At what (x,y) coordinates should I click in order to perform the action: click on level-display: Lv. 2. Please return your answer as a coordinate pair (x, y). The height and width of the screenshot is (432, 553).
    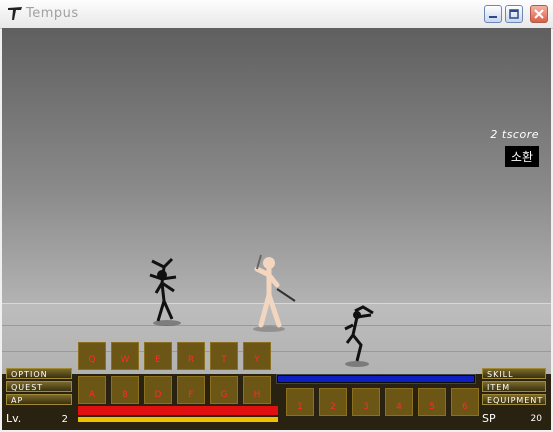
    Looking at the image, I should click on (39, 420).